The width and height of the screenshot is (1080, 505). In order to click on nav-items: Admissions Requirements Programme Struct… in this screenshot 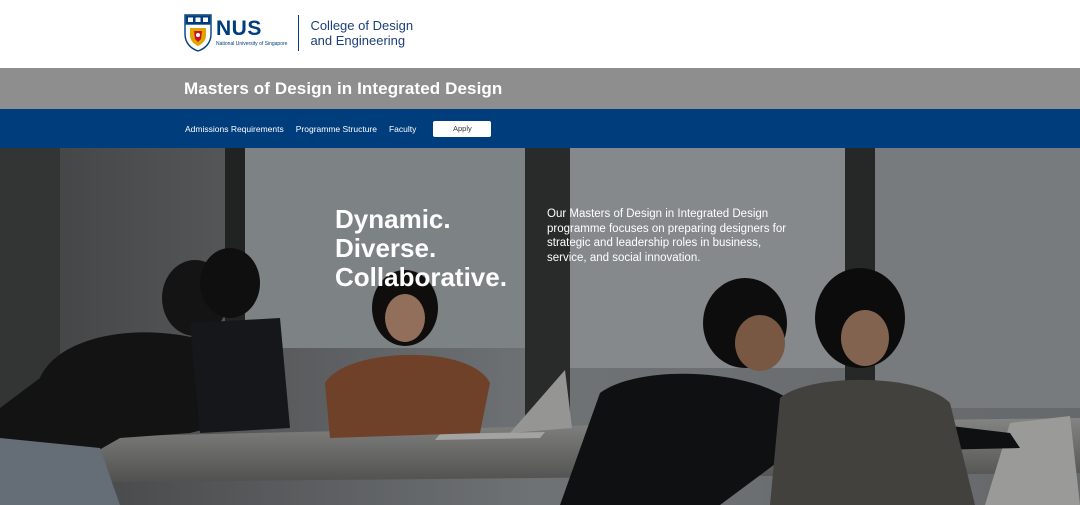, I will do `click(338, 128)`.